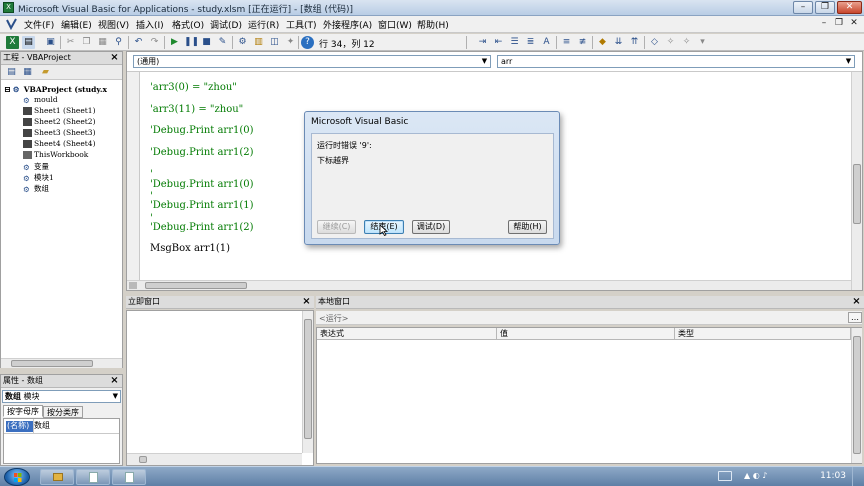 Image resolution: width=864 pixels, height=486 pixels. What do you see at coordinates (482, 42) in the screenshot?
I see `indent-icon: ⇥` at bounding box center [482, 42].